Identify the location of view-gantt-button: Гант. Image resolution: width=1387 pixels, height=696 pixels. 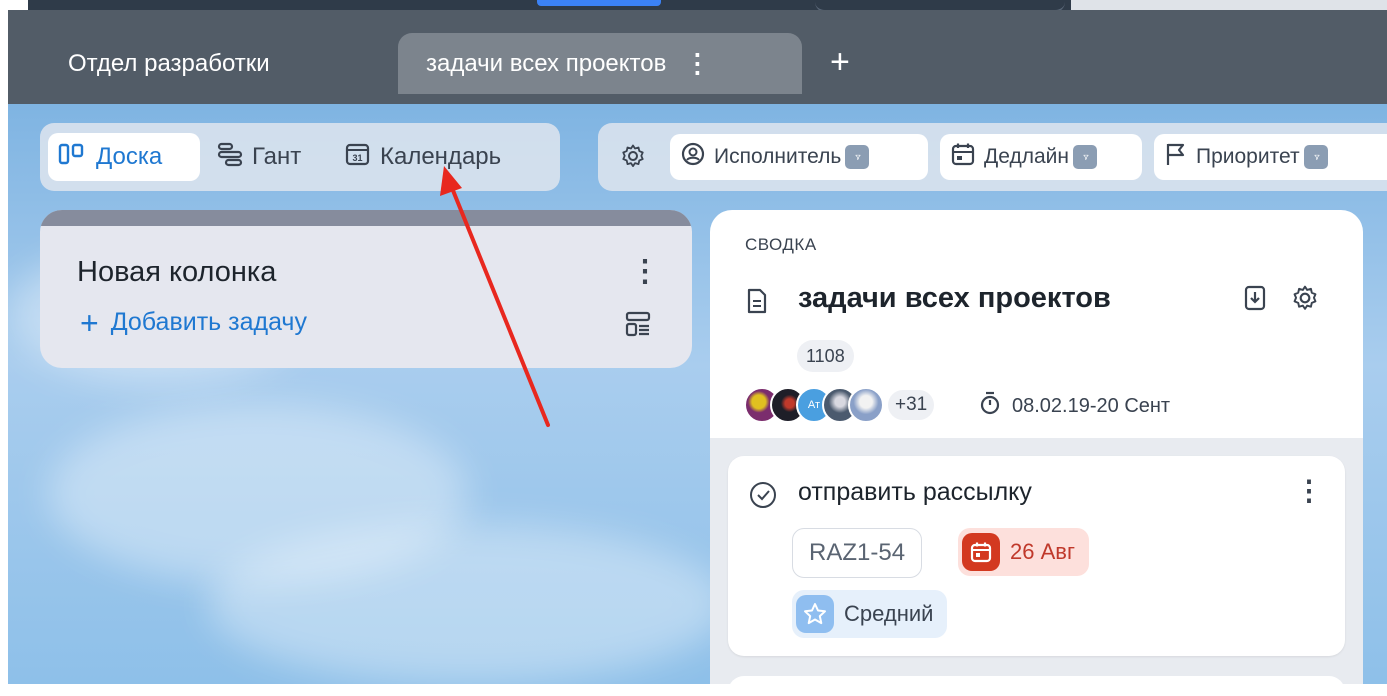
(258, 157).